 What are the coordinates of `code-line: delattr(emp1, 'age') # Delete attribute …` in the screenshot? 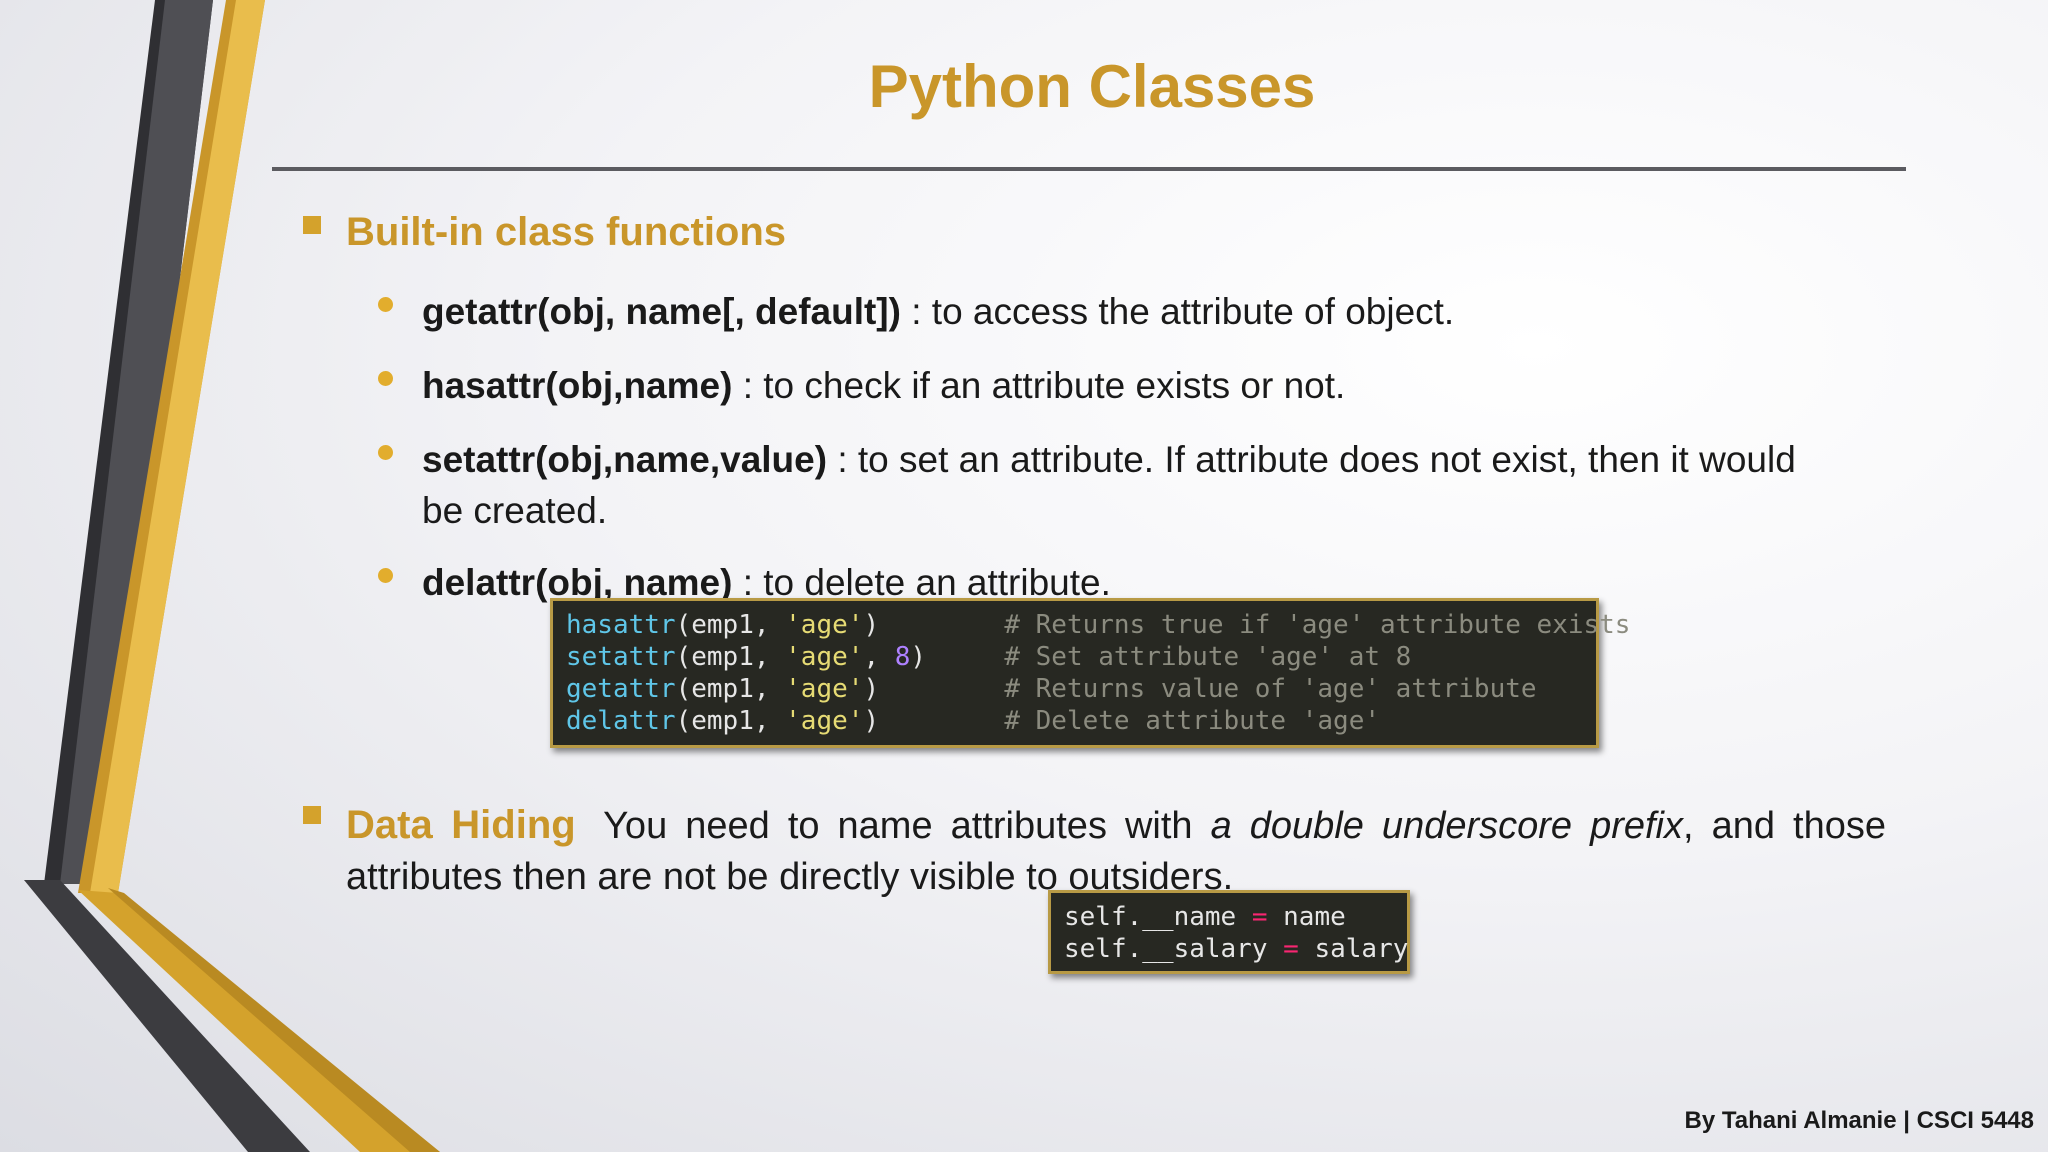 It's located at (1074, 721).